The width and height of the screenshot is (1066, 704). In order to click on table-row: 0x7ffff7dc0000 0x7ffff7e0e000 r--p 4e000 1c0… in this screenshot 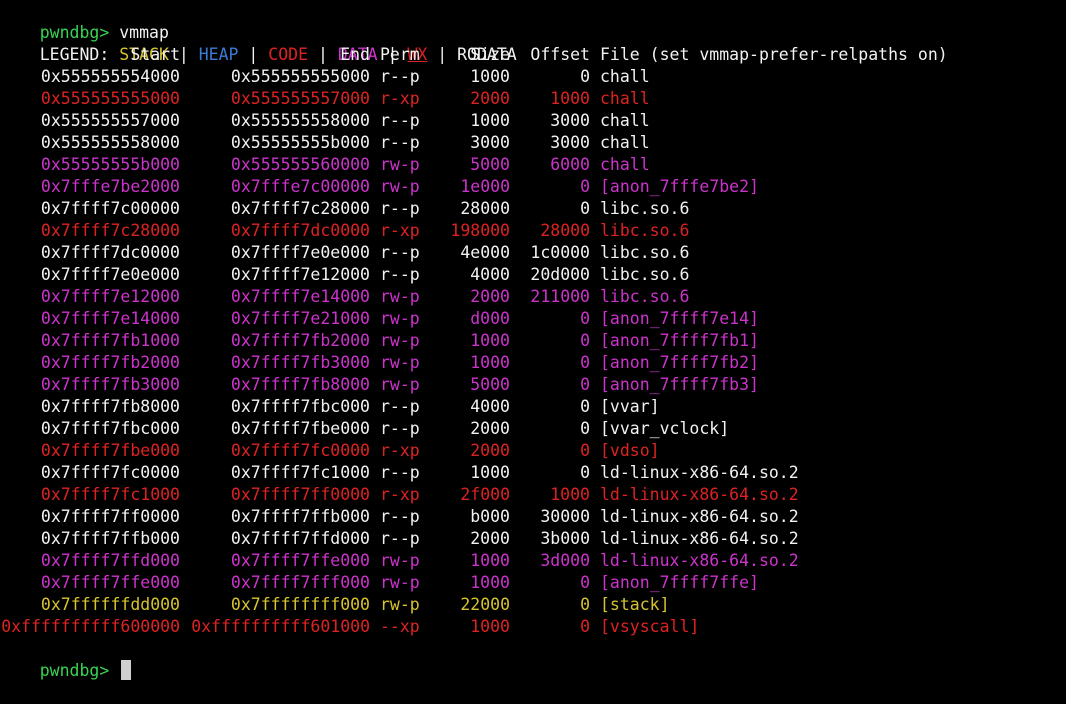, I will do `click(533, 253)`.